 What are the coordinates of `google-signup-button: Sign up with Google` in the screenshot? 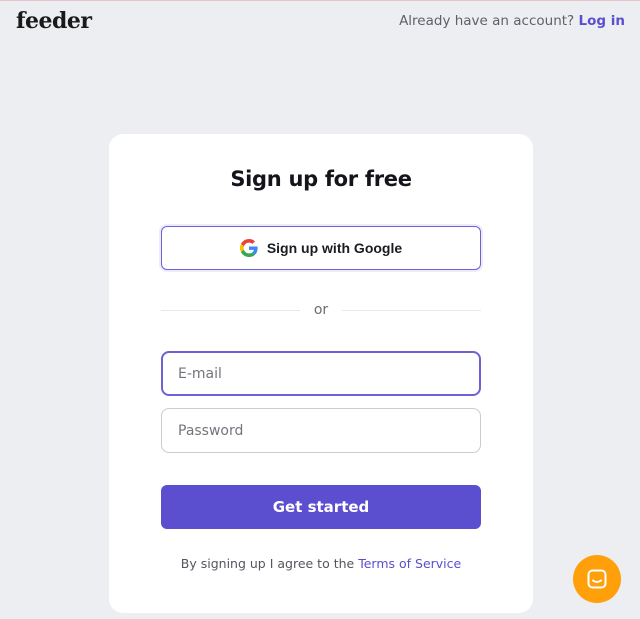 It's located at (321, 248).